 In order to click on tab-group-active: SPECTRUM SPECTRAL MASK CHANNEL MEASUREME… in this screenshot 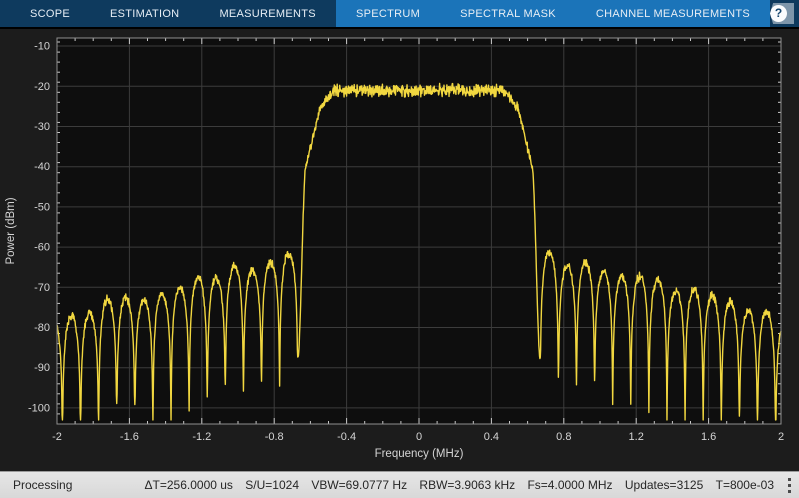, I will do `click(552, 13)`.